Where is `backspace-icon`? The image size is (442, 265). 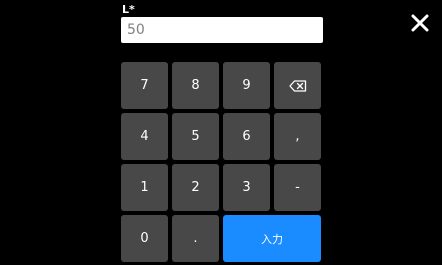
backspace-icon is located at coordinates (297, 85).